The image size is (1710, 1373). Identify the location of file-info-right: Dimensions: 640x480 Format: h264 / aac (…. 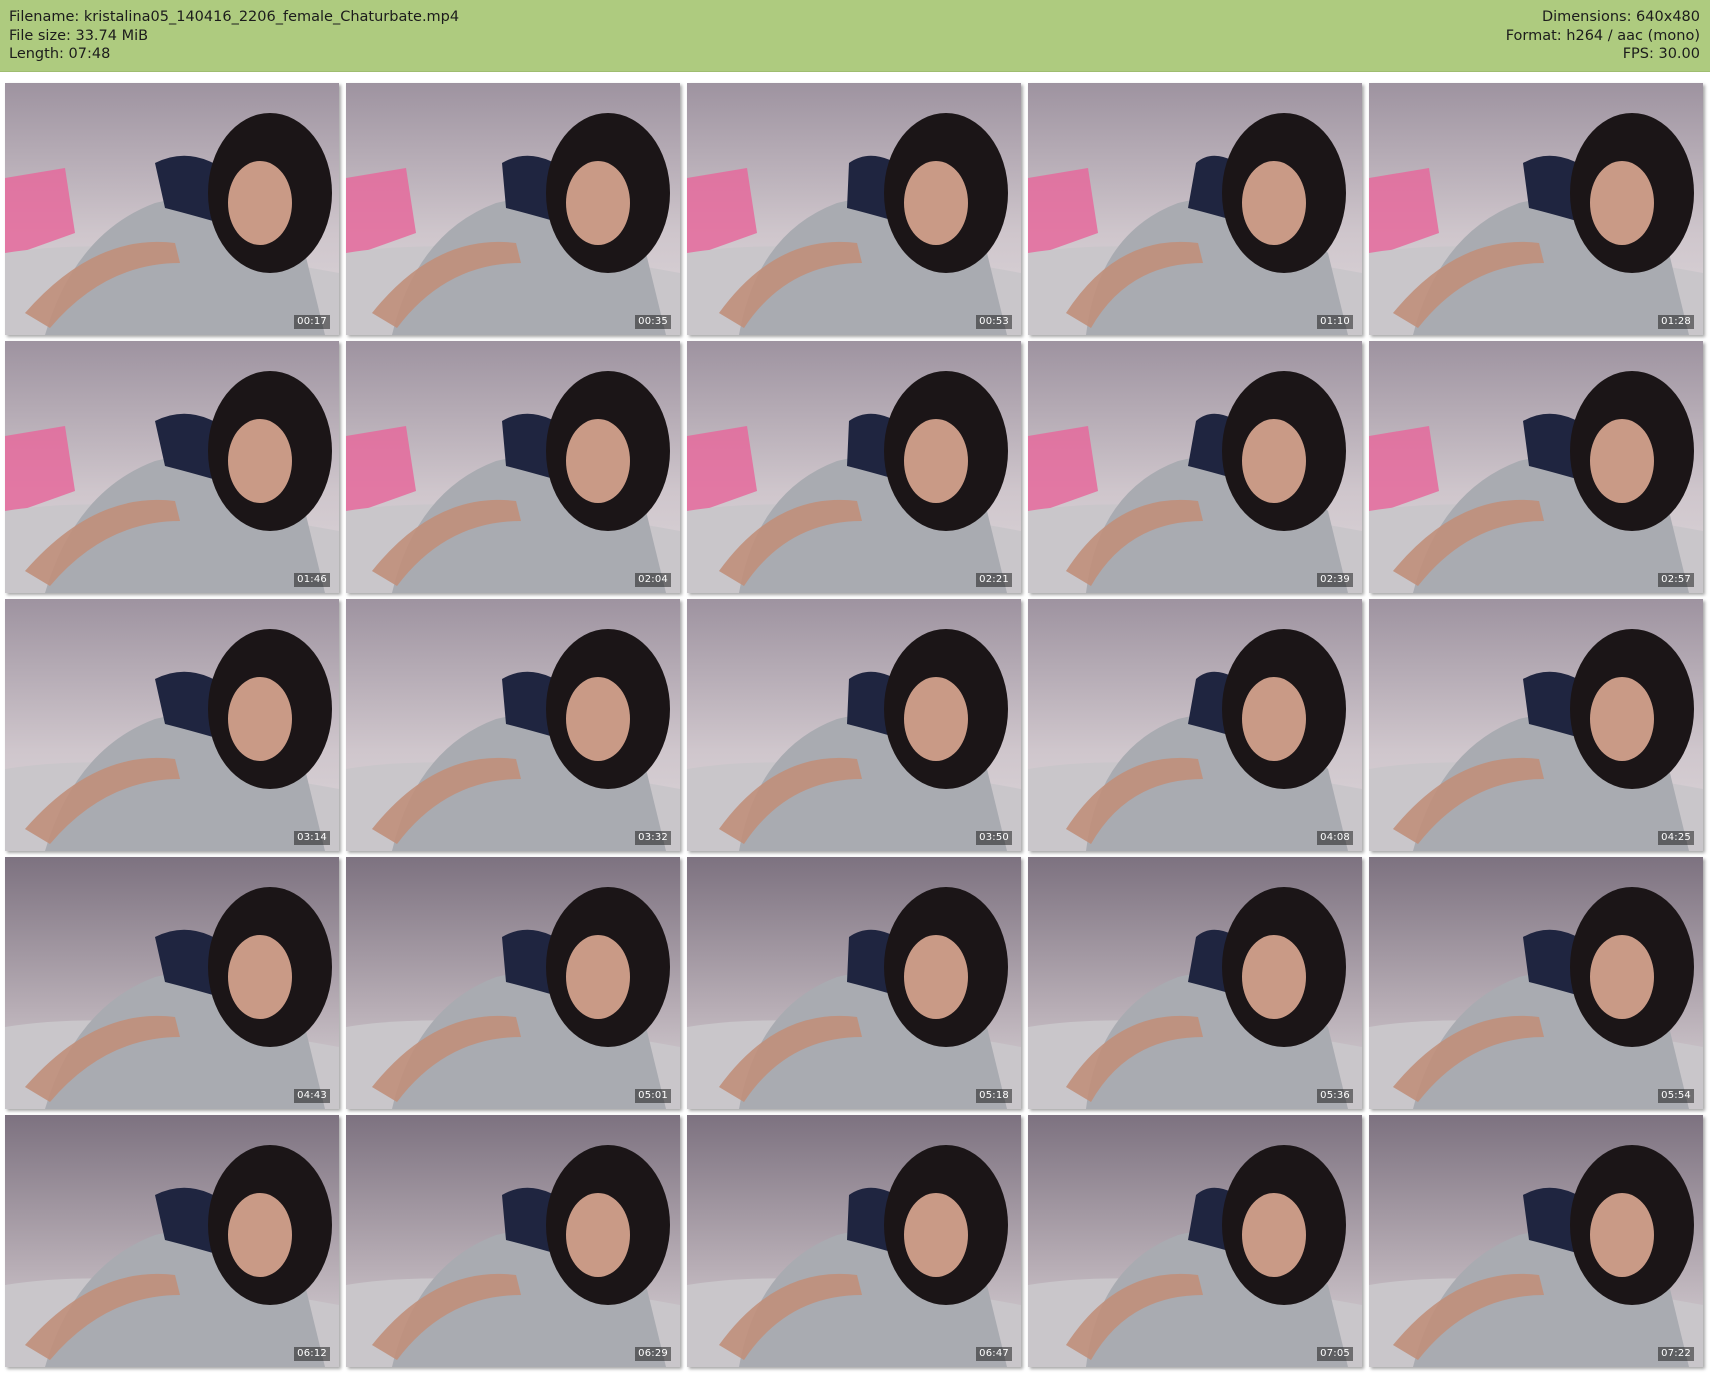
(1603, 36).